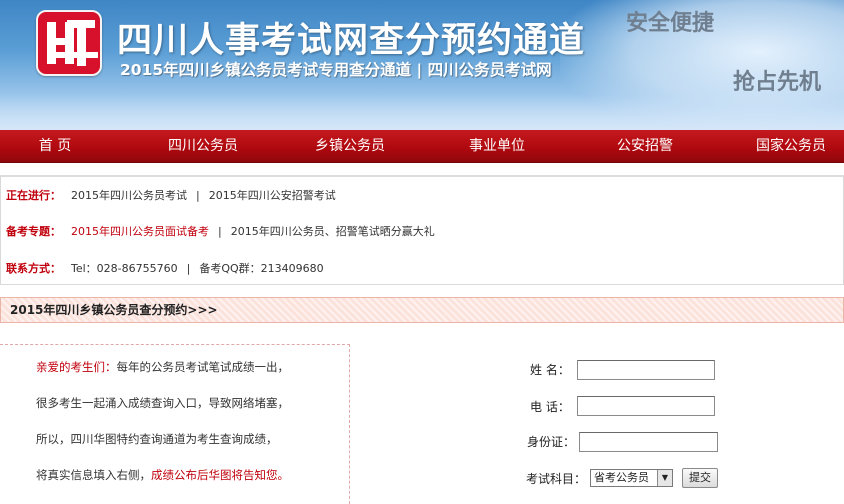 The width and height of the screenshot is (844, 504). Describe the element at coordinates (551, 442) in the screenshot. I see `id-label: 身份证：` at that location.